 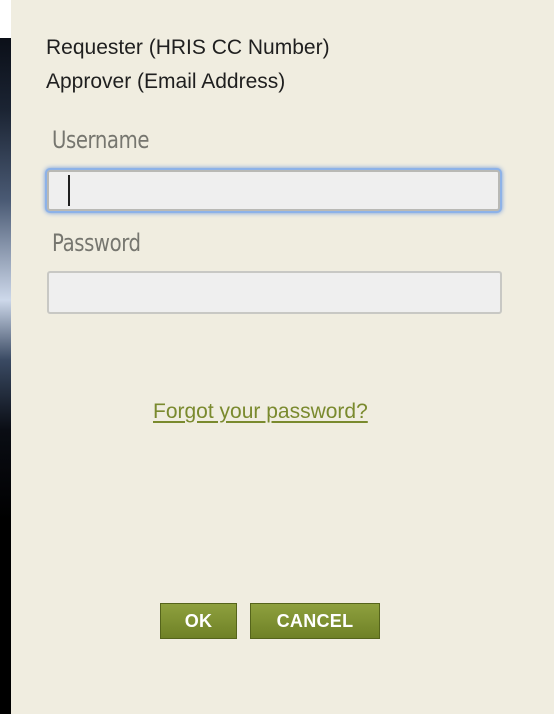 What do you see at coordinates (166, 81) in the screenshot?
I see `approver-info: Approver (Email Address)` at bounding box center [166, 81].